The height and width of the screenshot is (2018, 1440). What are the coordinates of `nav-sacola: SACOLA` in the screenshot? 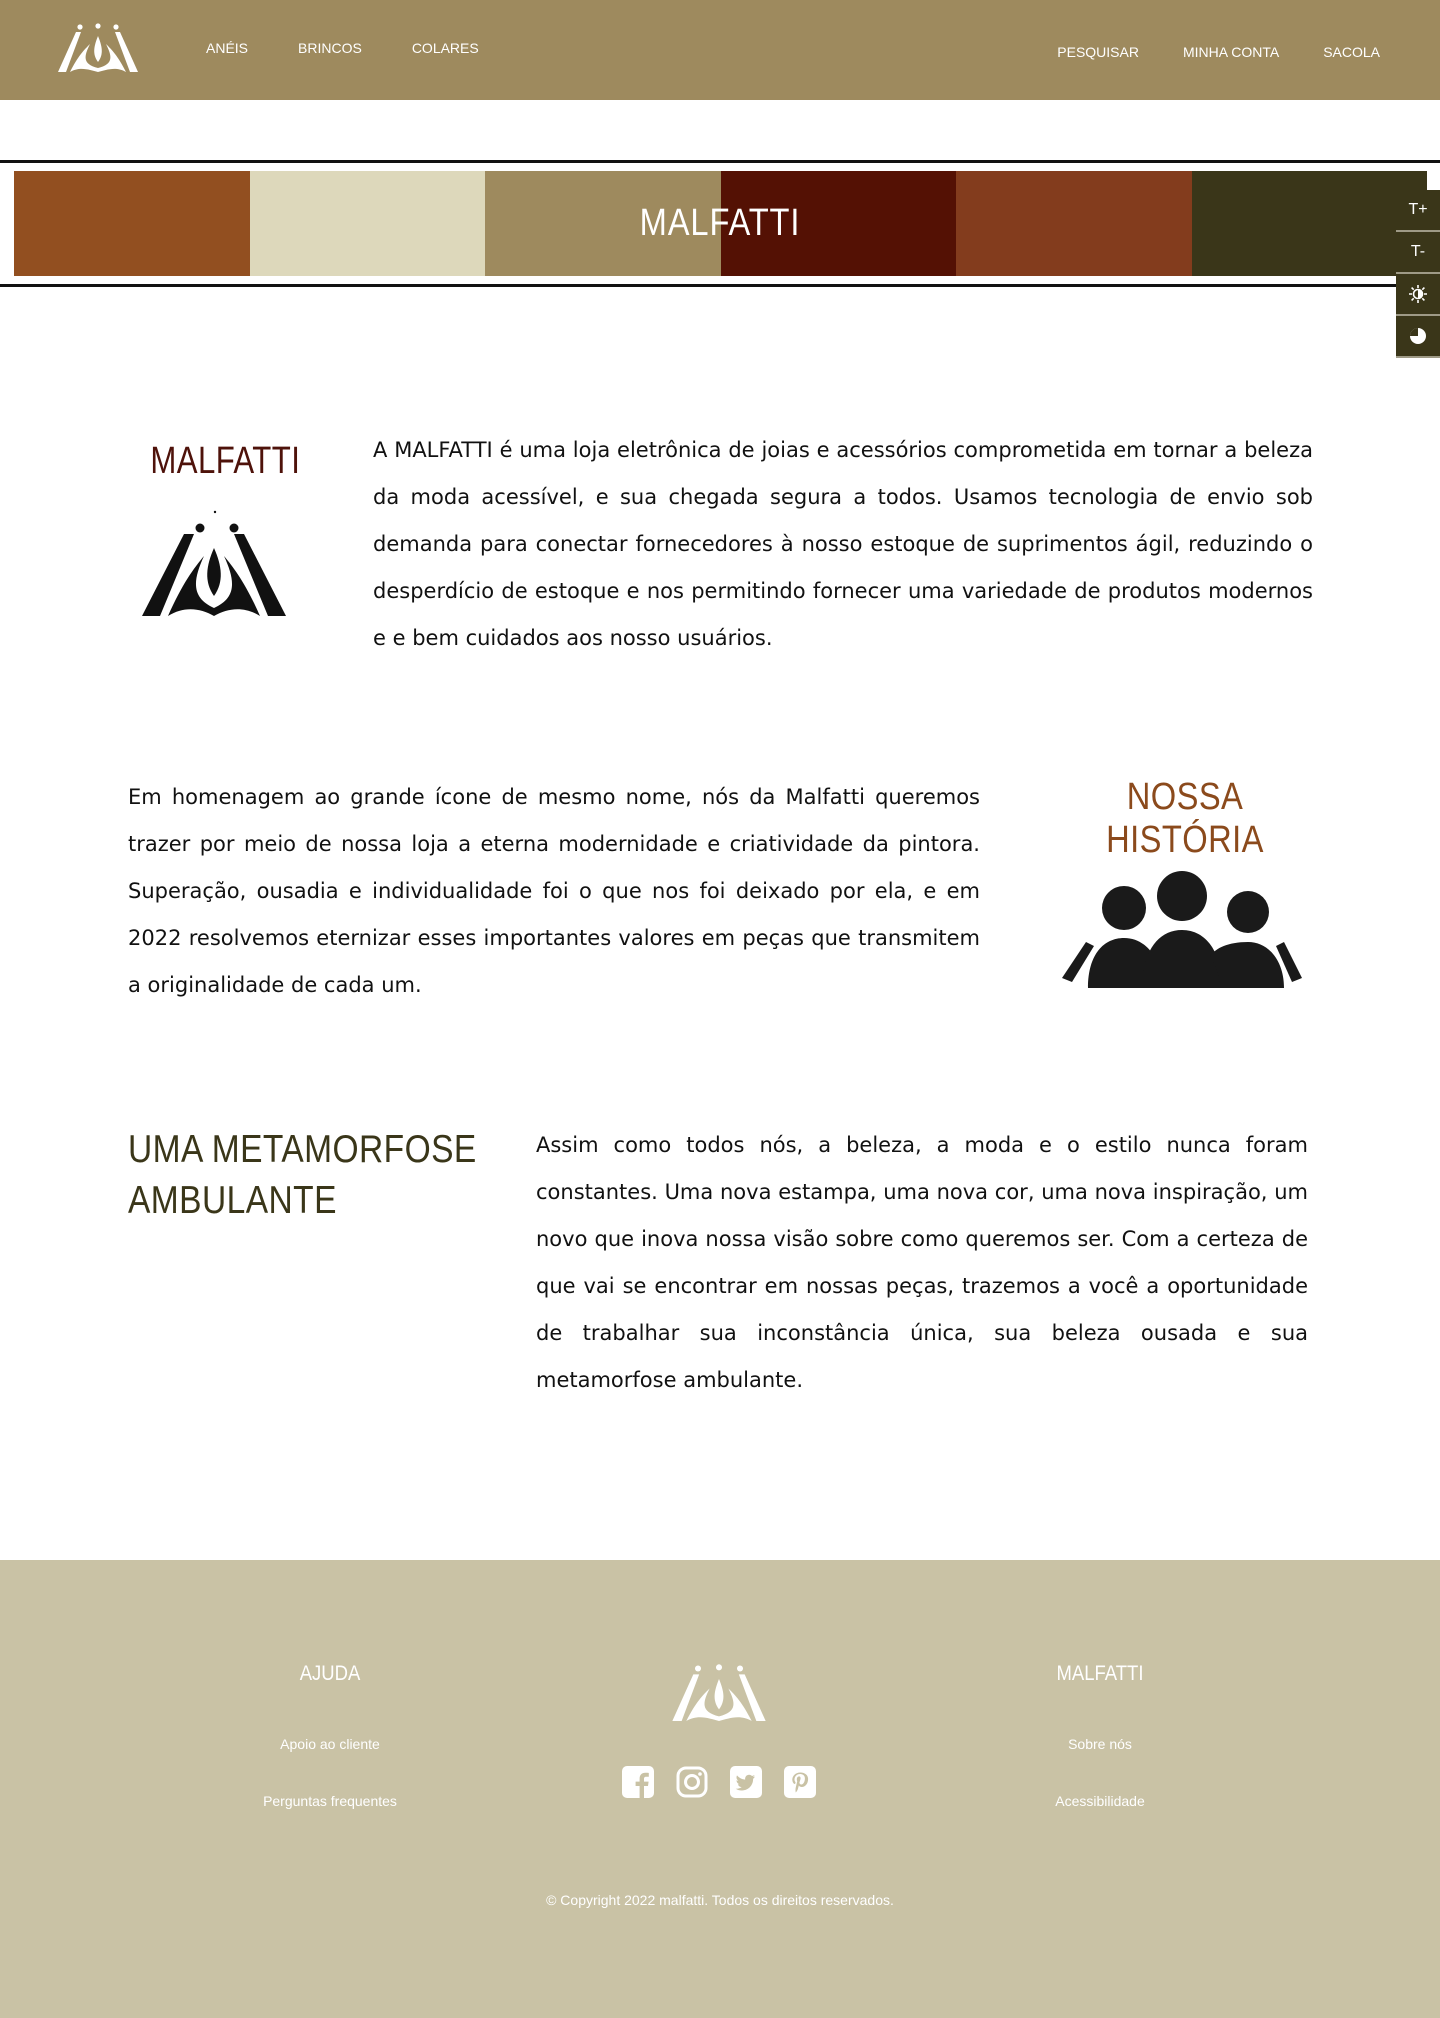 It's located at (1351, 52).